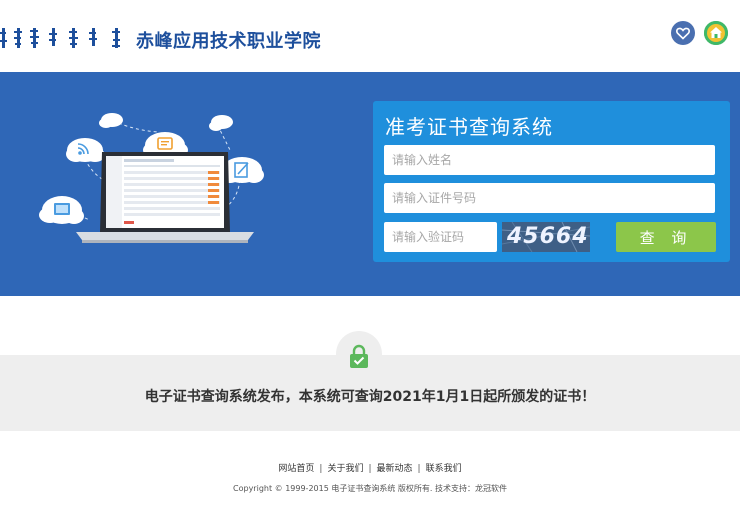 The image size is (740, 520). What do you see at coordinates (549, 198) in the screenshot?
I see `id-number-input` at bounding box center [549, 198].